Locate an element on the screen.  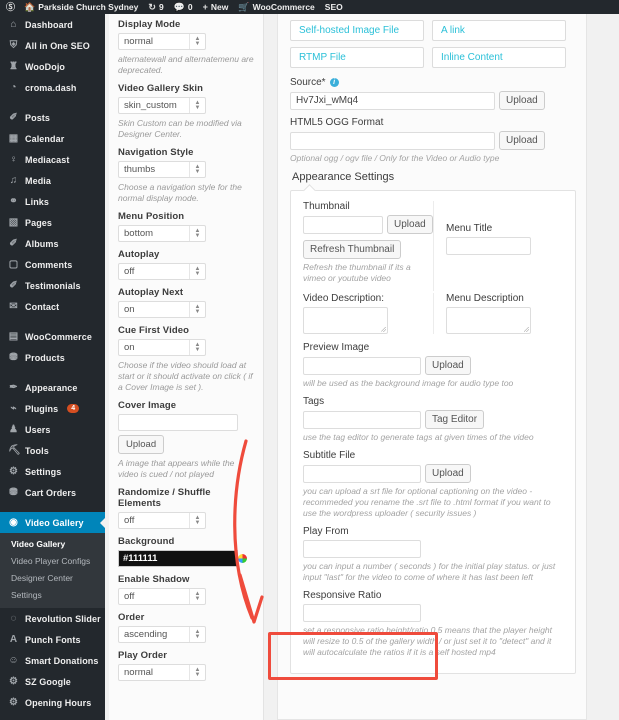
ogg-input is located at coordinates (392, 140).